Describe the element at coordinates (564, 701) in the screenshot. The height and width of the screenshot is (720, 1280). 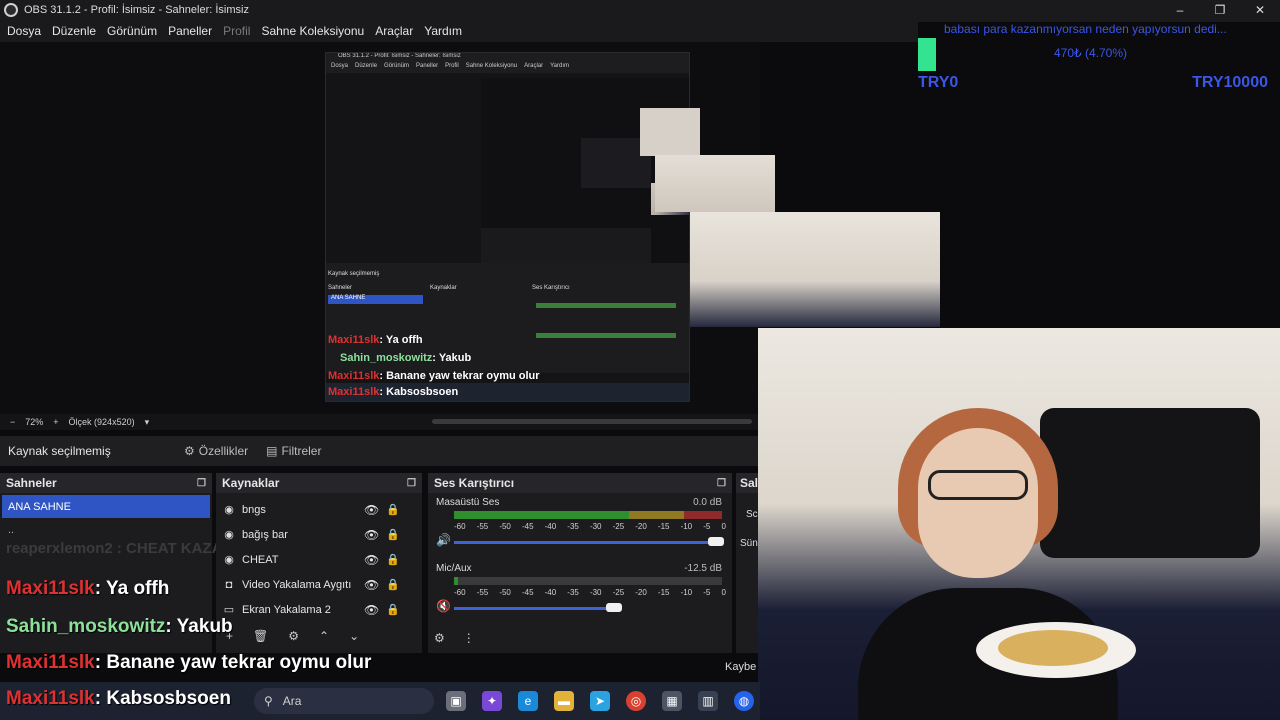
I see `file-explorer-icon: ▬` at that location.